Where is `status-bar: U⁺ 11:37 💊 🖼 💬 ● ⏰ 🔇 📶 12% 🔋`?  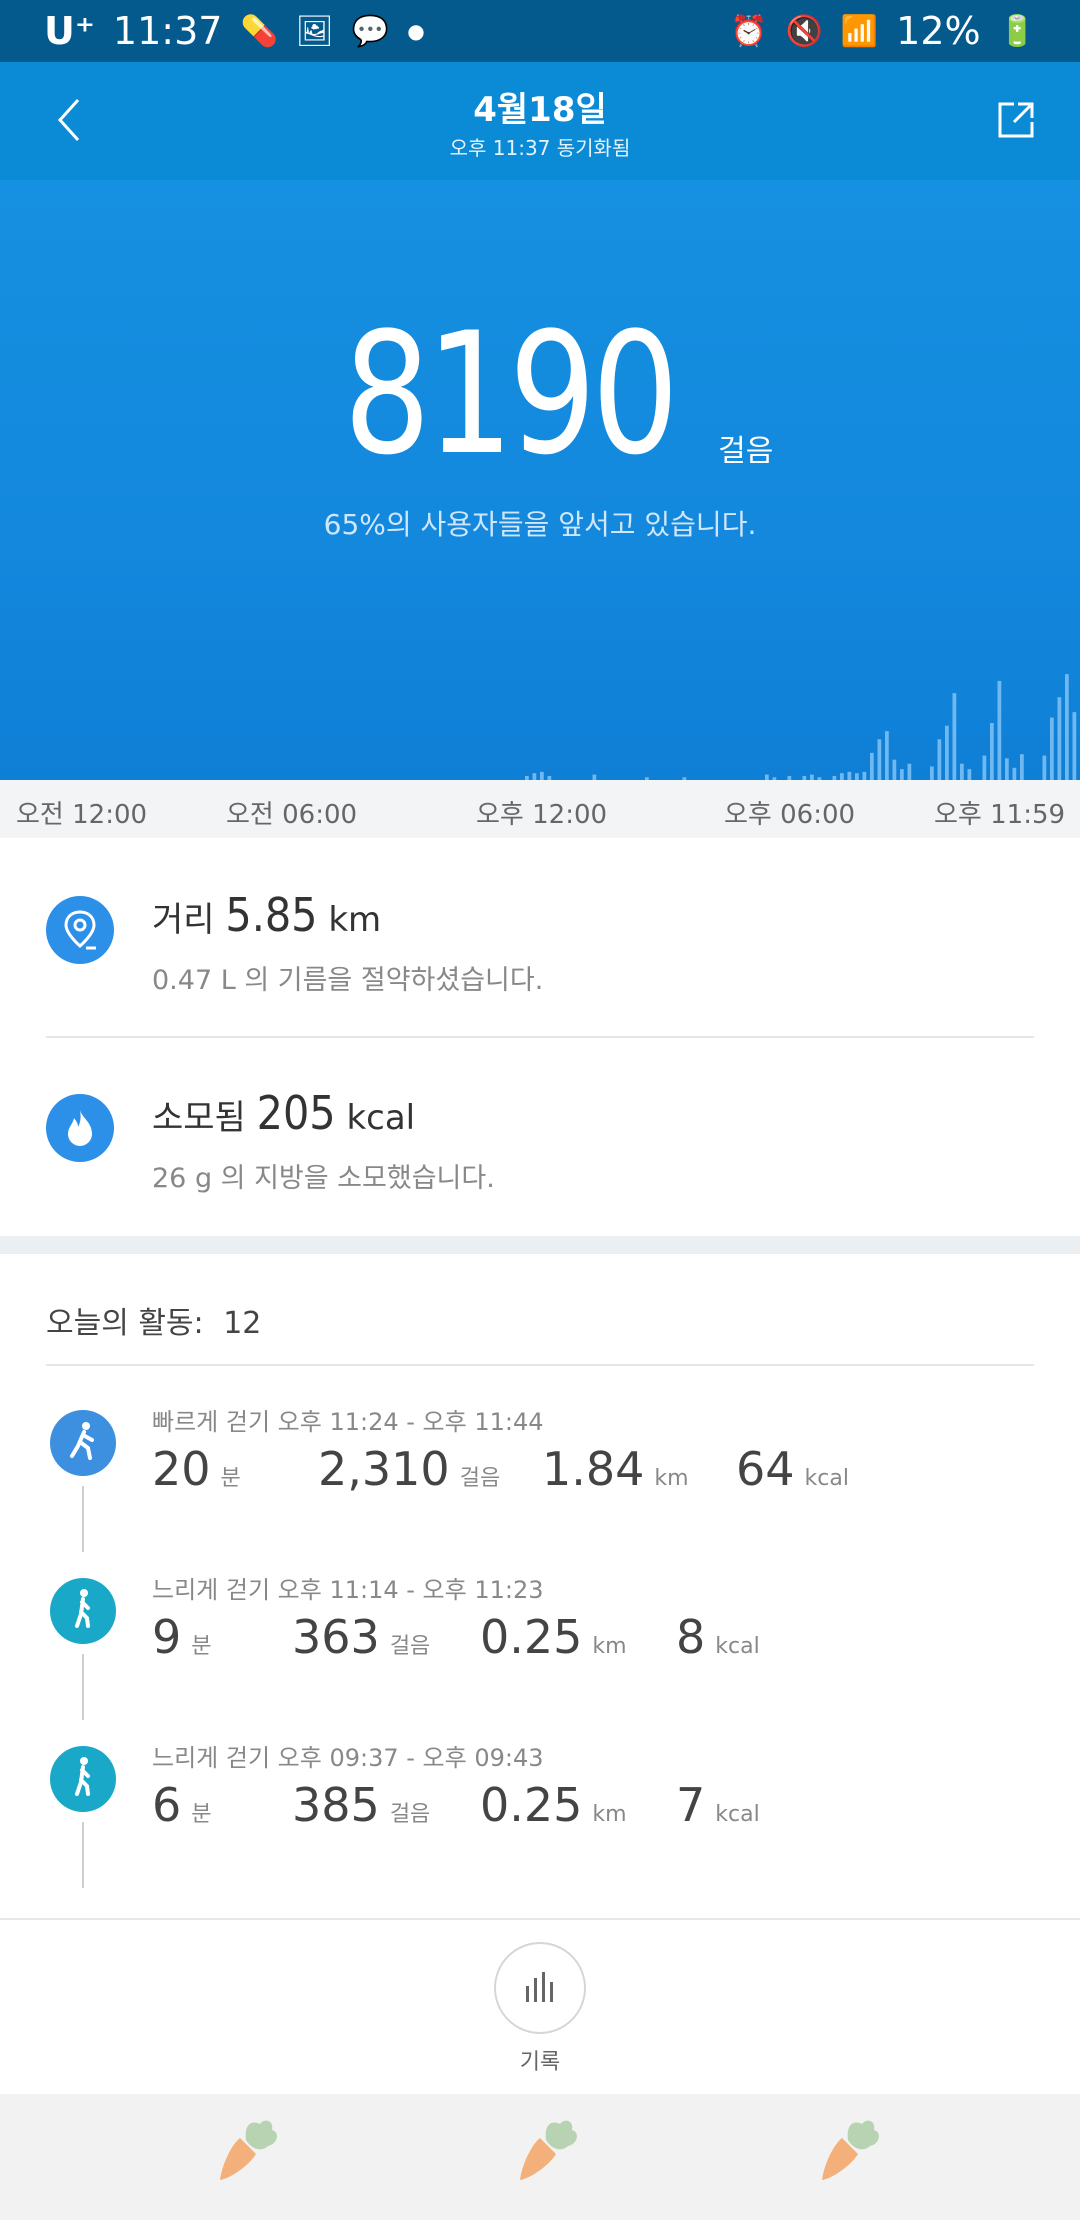 status-bar: U⁺ 11:37 💊 🖼 💬 ● ⏰ 🔇 📶 12% 🔋 is located at coordinates (540, 31).